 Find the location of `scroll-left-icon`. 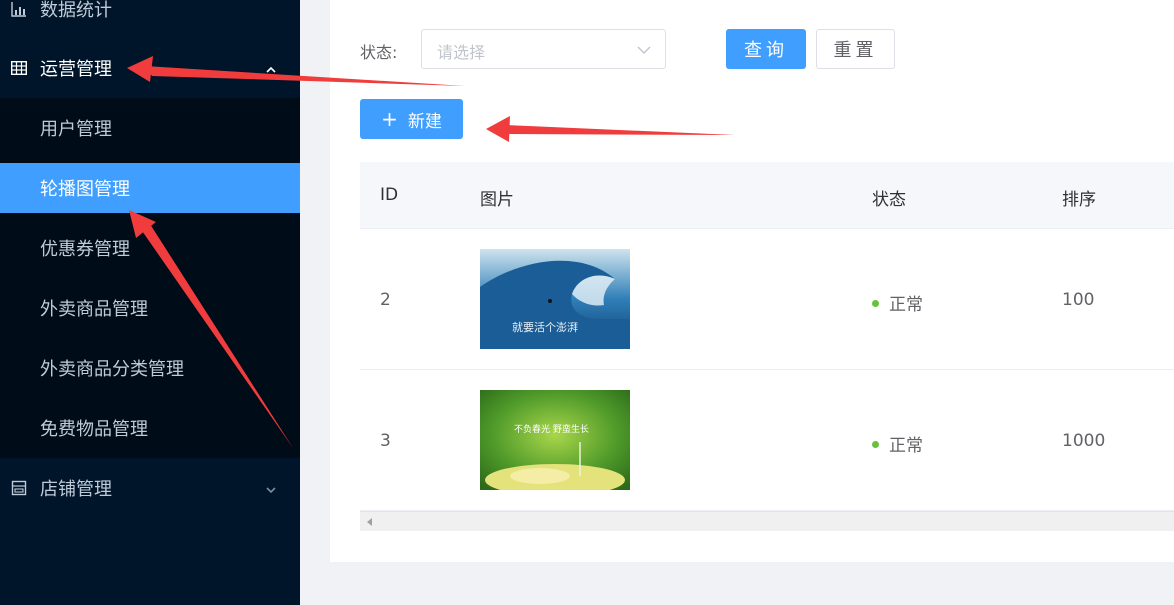

scroll-left-icon is located at coordinates (369, 522).